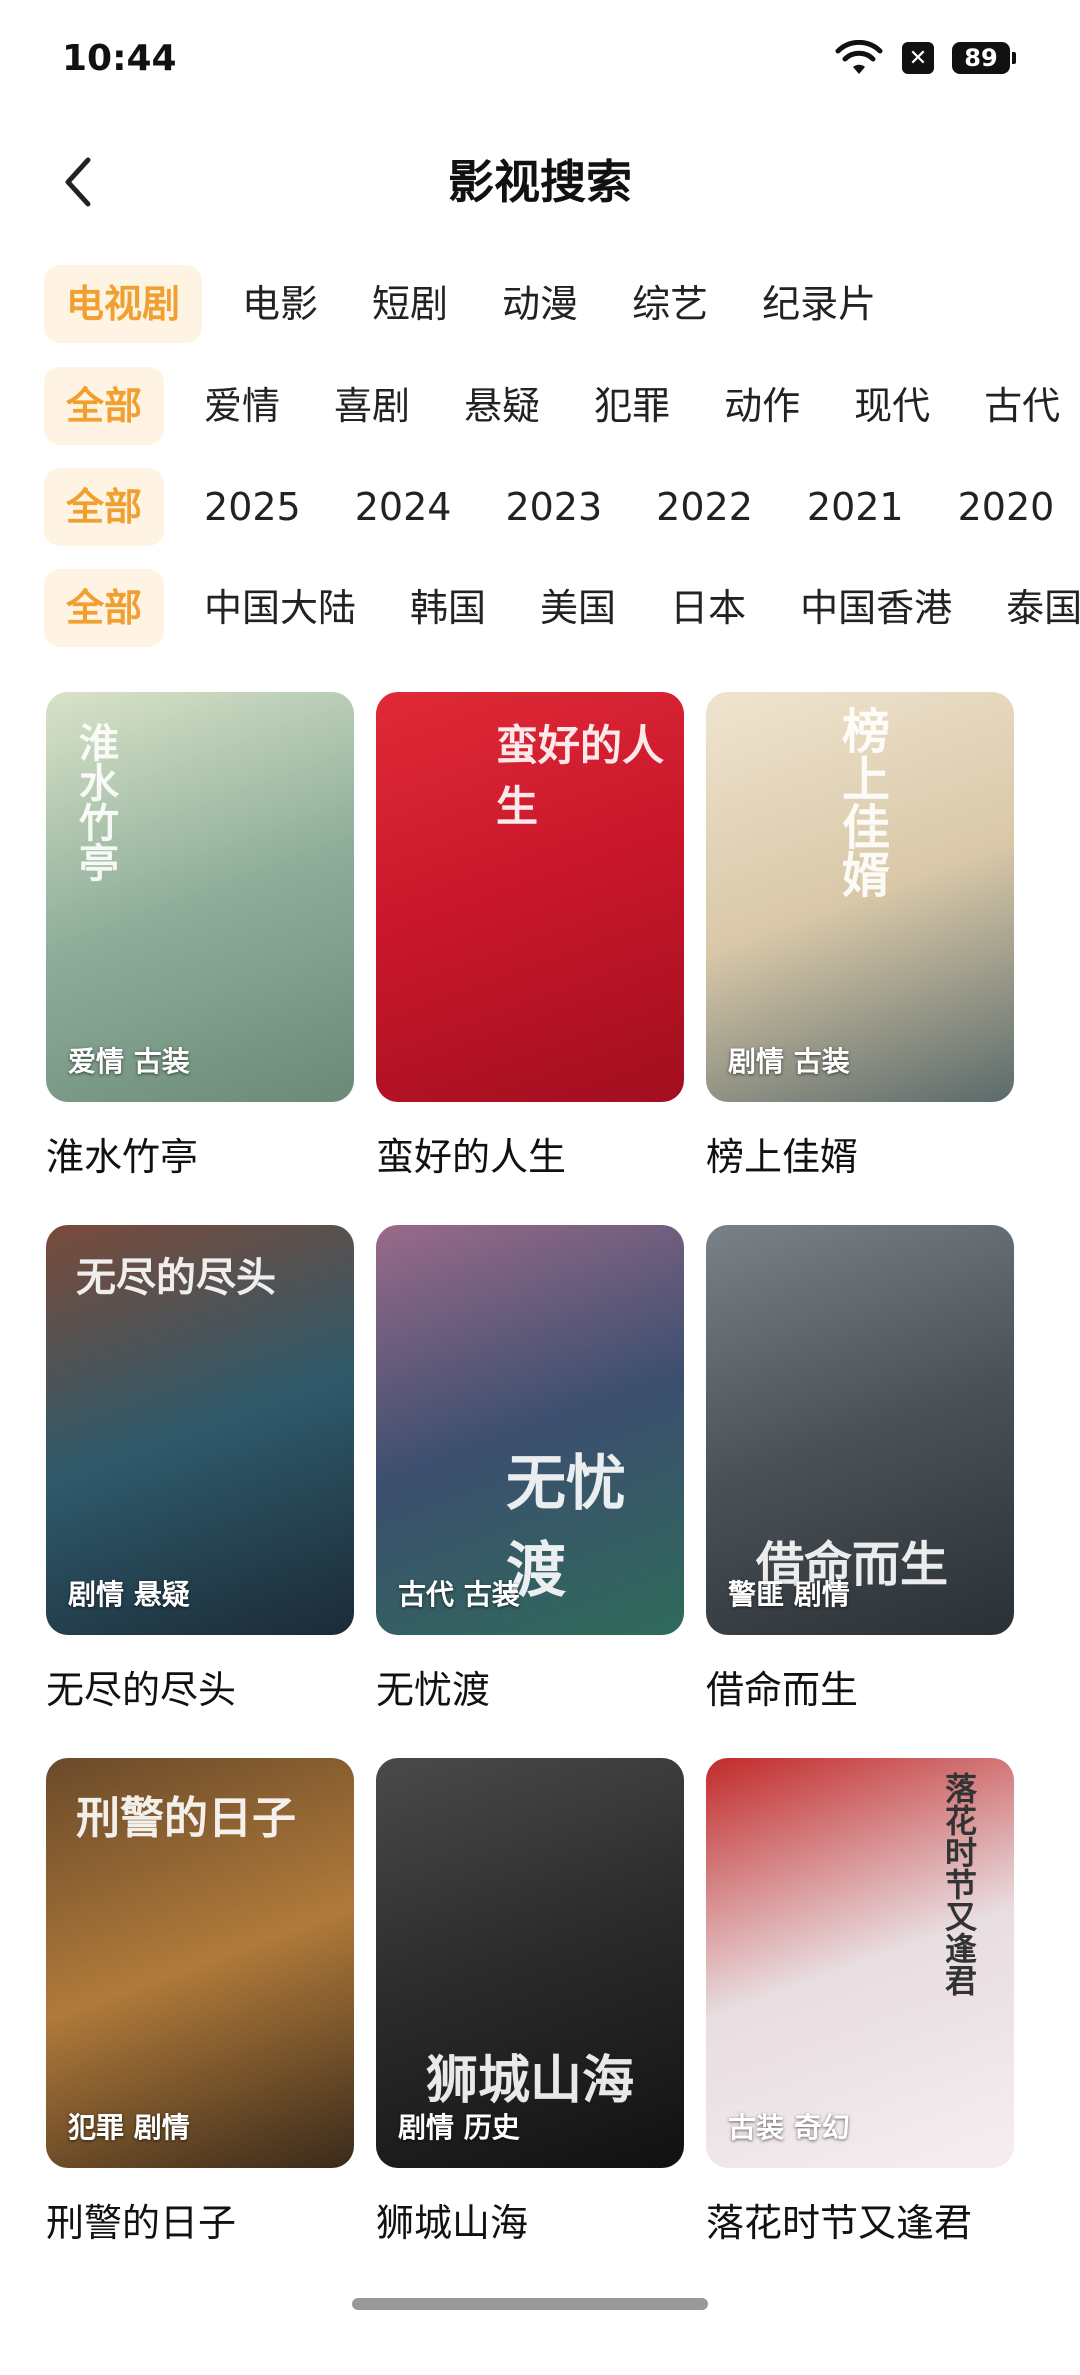  Describe the element at coordinates (410, 304) in the screenshot. I see `chip-type: 短剧` at that location.